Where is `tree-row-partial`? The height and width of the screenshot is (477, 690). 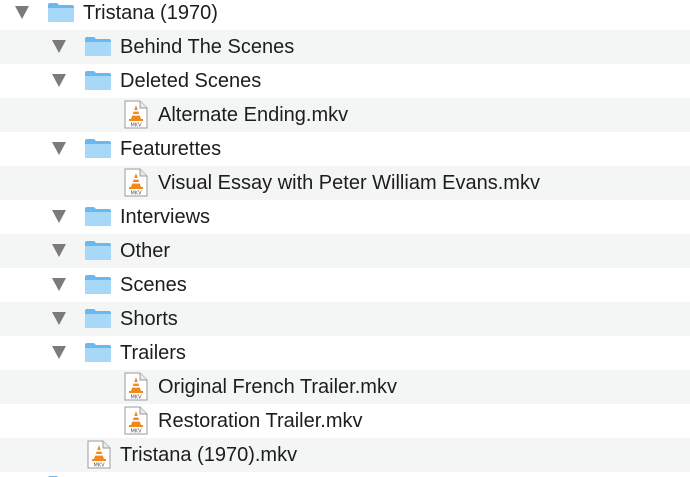 tree-row-partial is located at coordinates (345, 474).